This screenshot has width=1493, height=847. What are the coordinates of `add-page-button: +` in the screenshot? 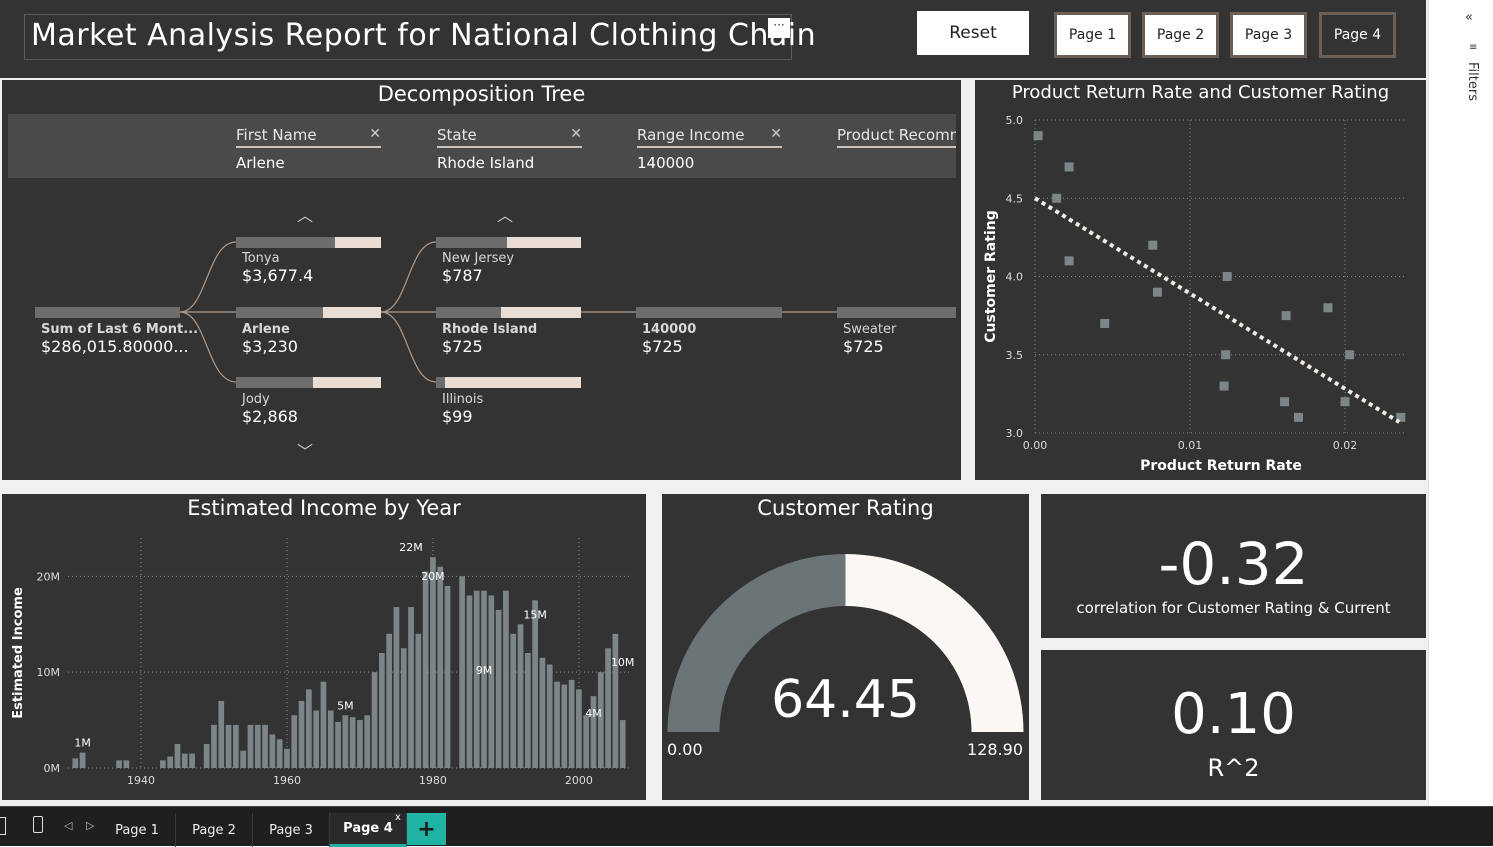 It's located at (426, 829).